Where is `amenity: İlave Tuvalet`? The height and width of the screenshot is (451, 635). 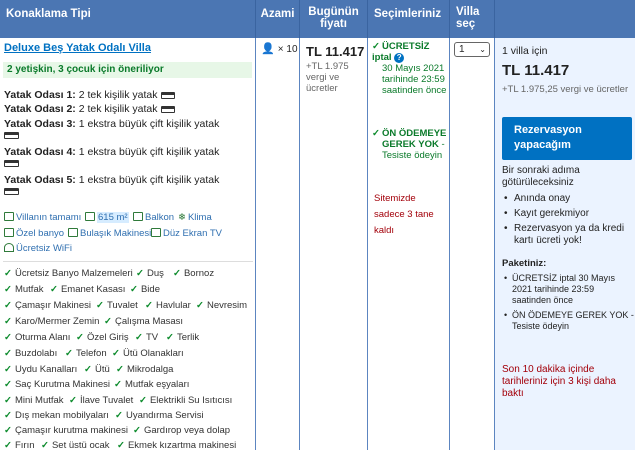
amenity: İlave Tuvalet is located at coordinates (101, 400).